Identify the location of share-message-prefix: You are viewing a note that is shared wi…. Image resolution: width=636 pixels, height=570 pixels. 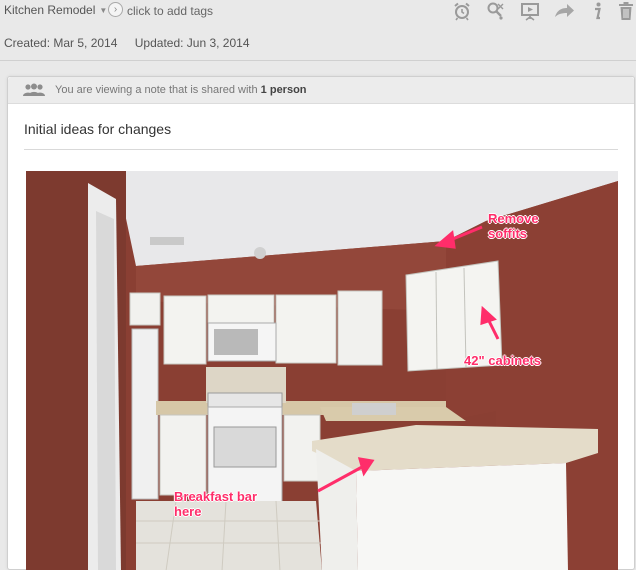
(156, 90).